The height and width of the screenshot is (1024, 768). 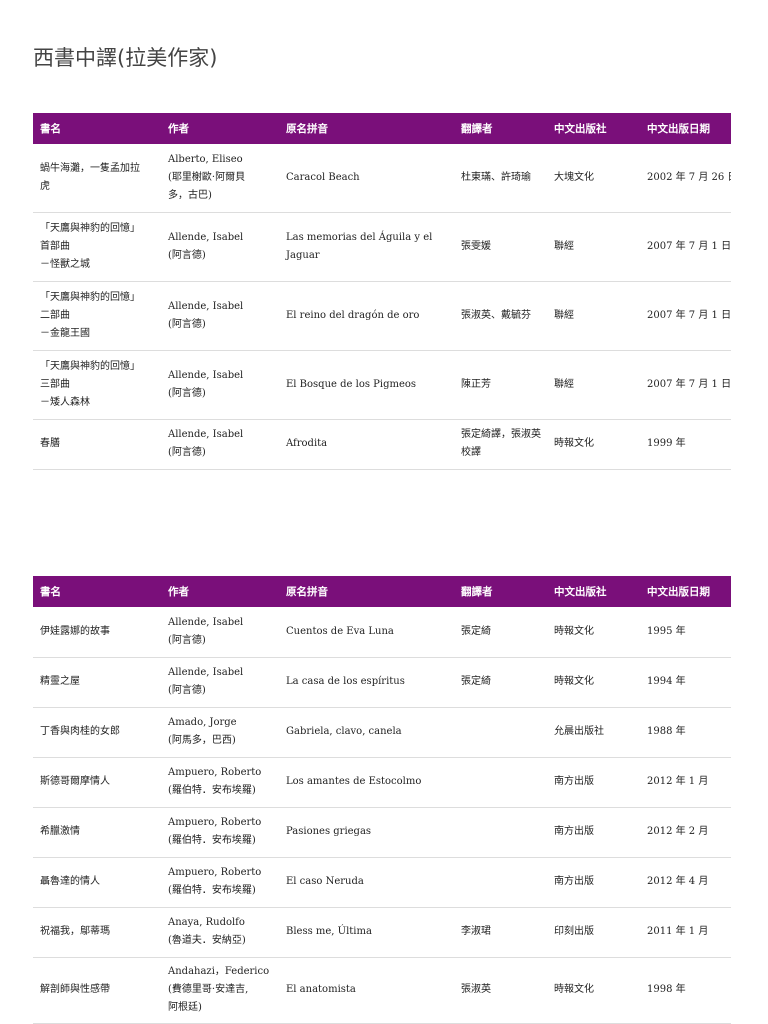 I want to click on cell-translator: 張淑英, so click(x=500, y=990).